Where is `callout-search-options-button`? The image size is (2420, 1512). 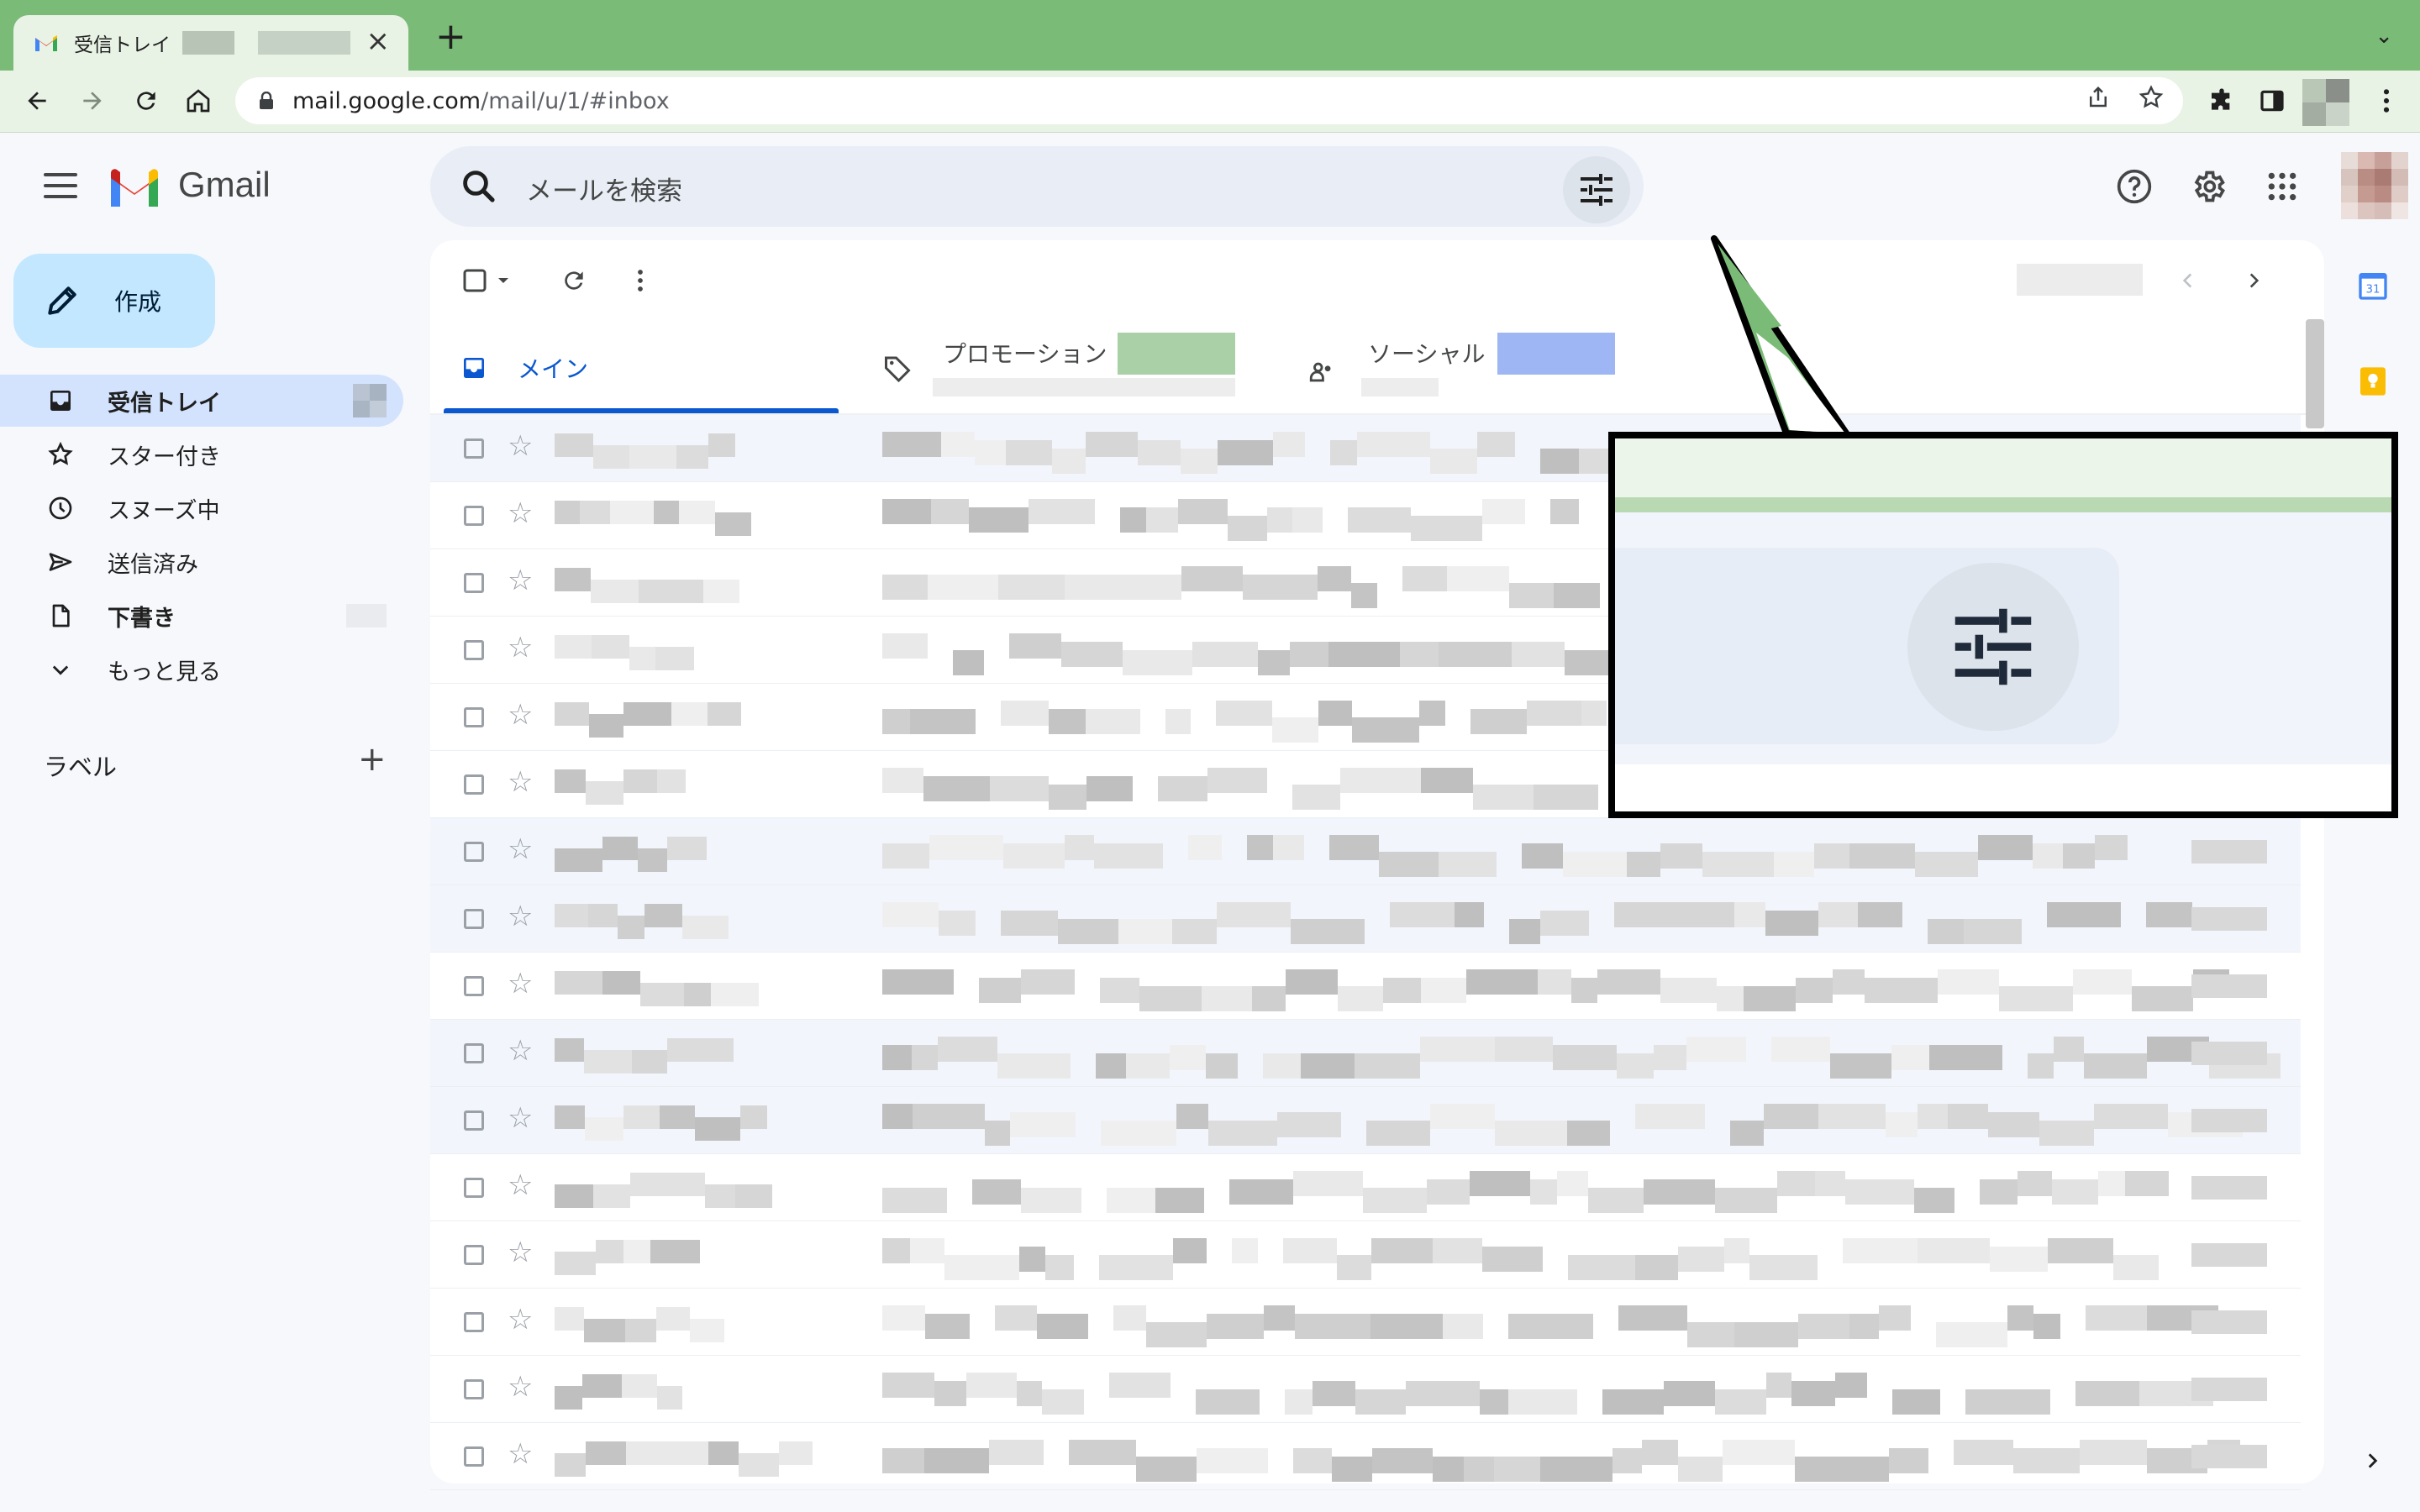 callout-search-options-button is located at coordinates (1993, 647).